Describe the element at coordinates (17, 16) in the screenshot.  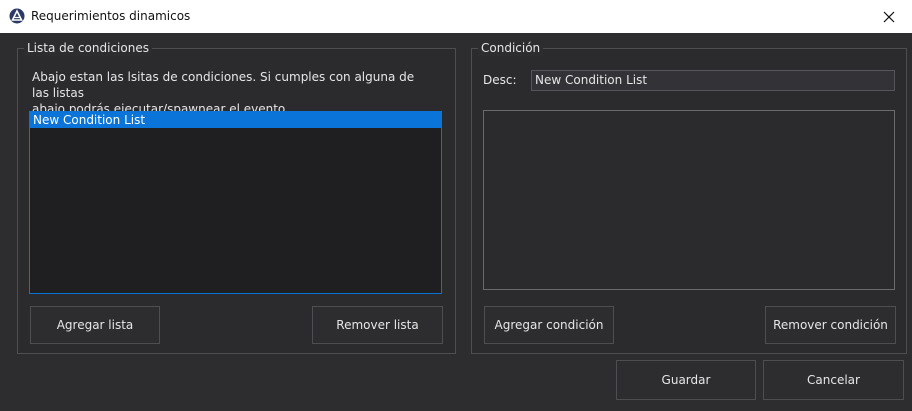
I see `app-logo-icon` at that location.